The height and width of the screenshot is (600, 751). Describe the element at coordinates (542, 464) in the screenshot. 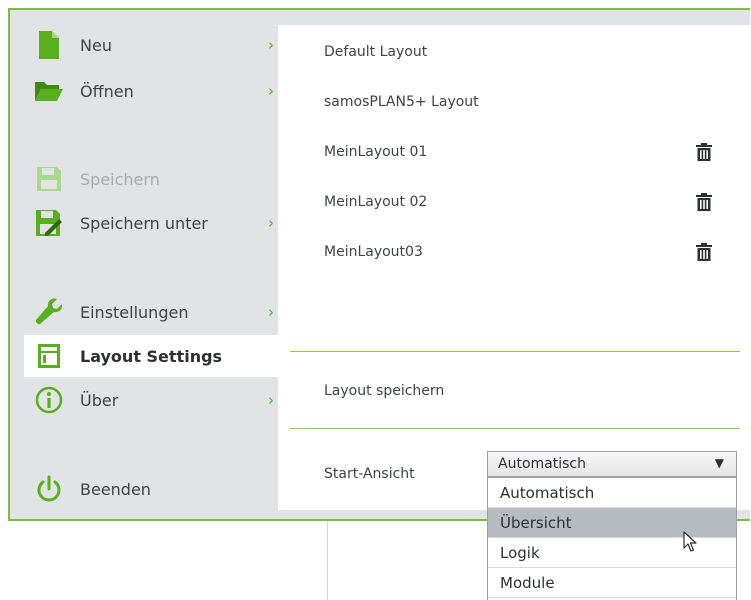

I see `start-view-selected-value: Automatisch` at that location.